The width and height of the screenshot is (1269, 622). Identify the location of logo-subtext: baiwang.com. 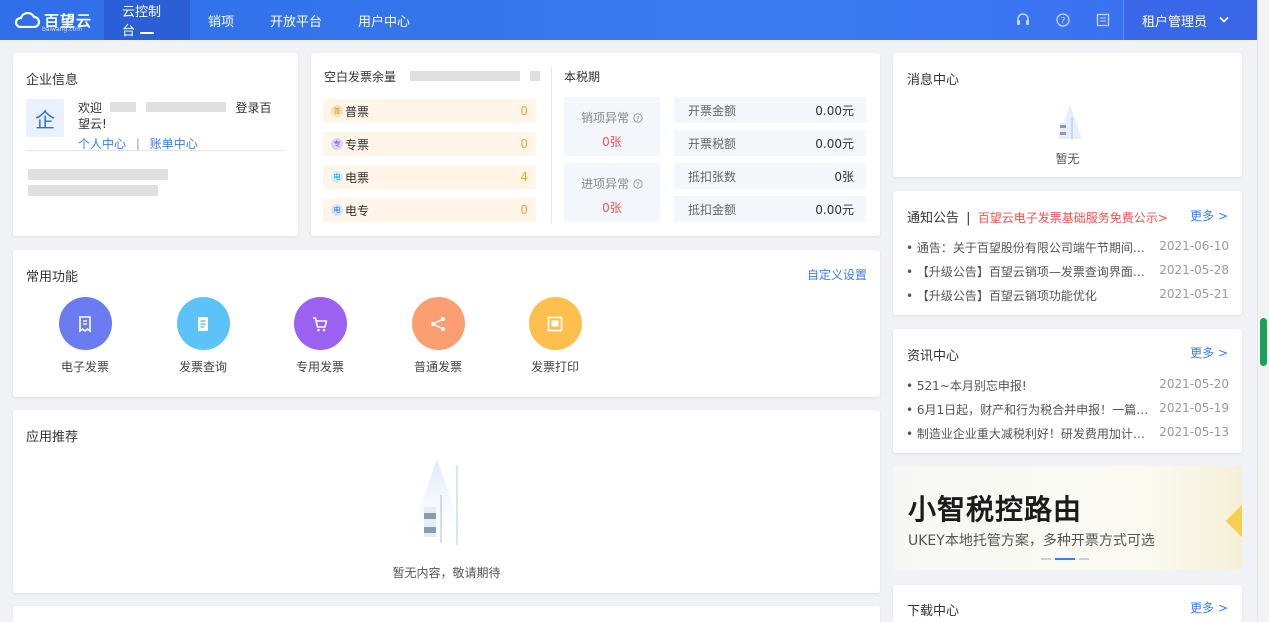
(62, 29).